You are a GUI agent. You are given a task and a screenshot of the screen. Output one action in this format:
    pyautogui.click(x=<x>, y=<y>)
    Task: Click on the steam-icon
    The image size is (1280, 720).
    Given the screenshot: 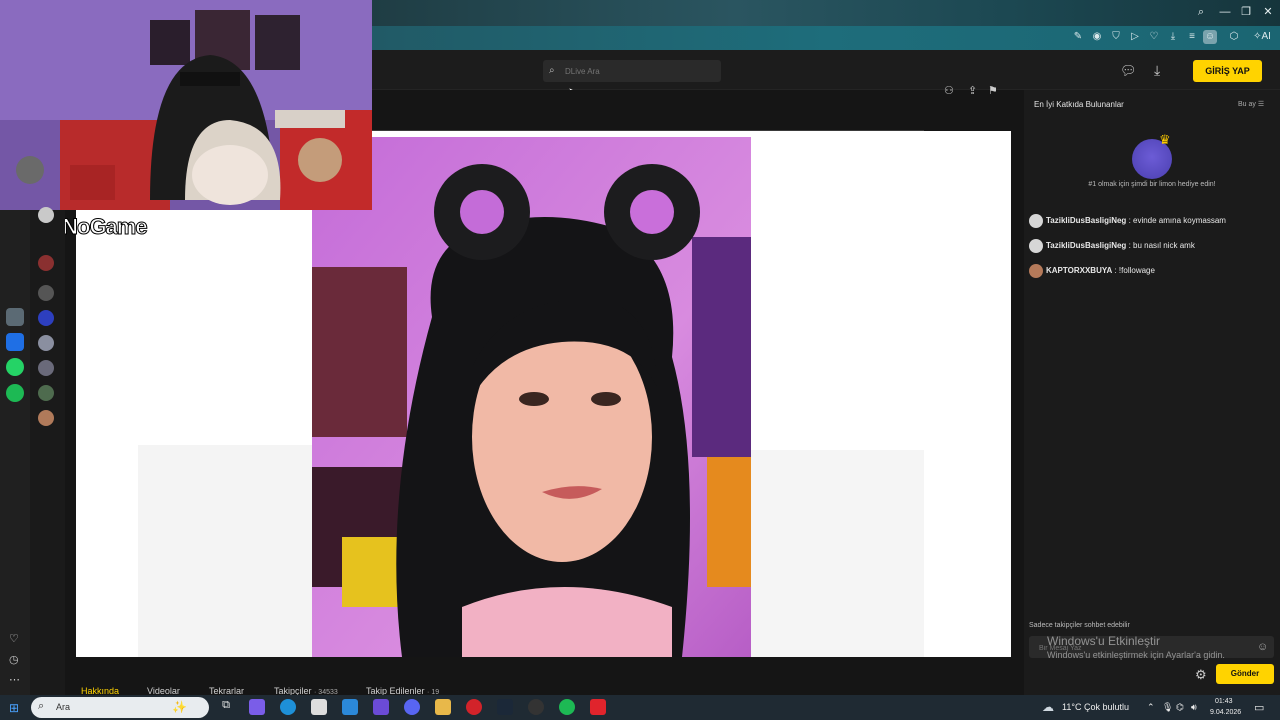 What is the action you would take?
    pyautogui.click(x=505, y=707)
    